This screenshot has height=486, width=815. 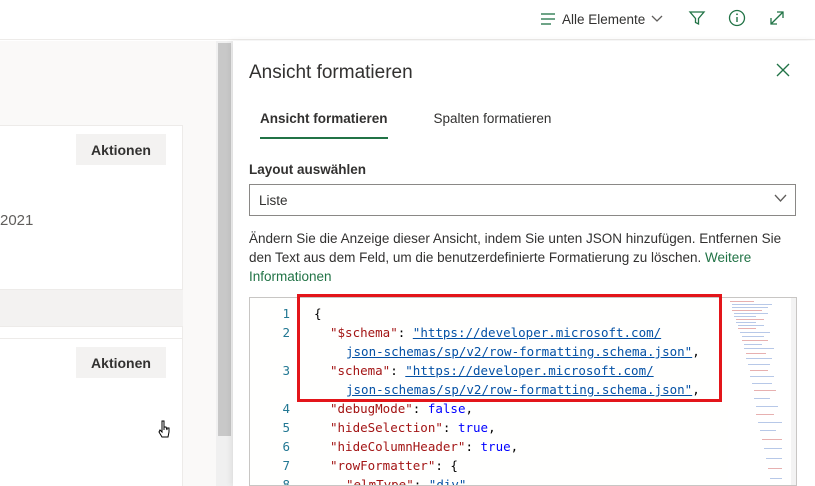 What do you see at coordinates (273, 200) in the screenshot?
I see `layout-dropdown-value: Liste` at bounding box center [273, 200].